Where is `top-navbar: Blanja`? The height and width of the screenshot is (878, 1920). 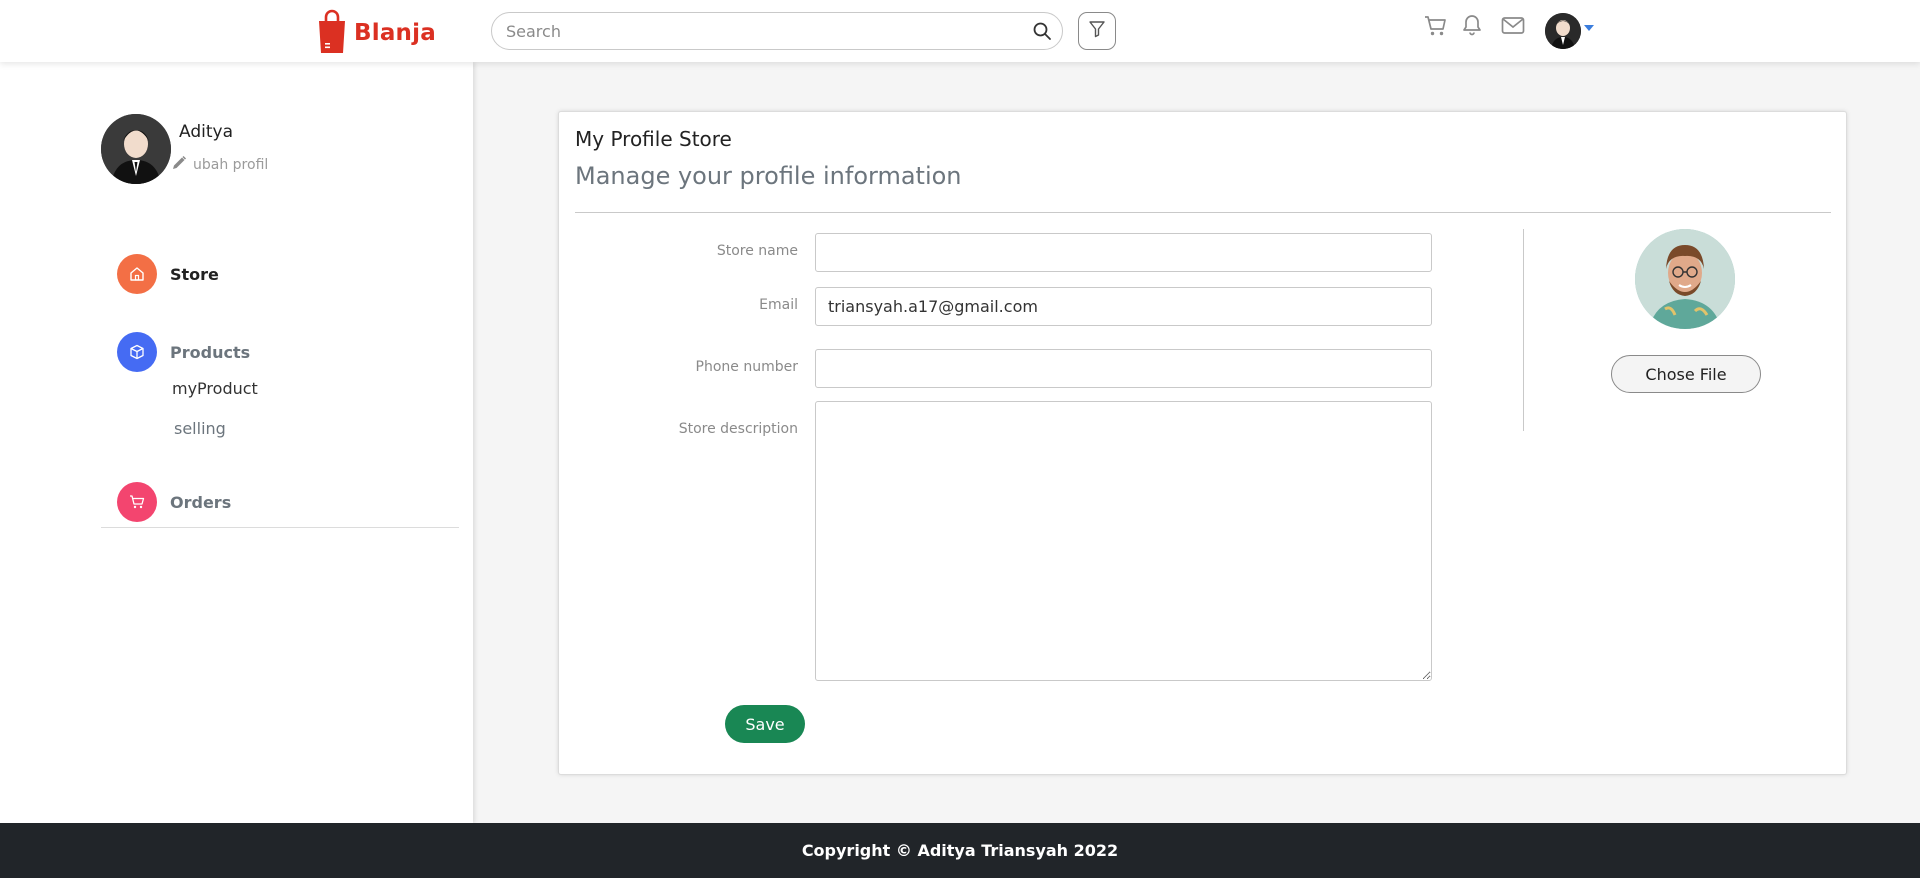
top-navbar: Blanja is located at coordinates (960, 31).